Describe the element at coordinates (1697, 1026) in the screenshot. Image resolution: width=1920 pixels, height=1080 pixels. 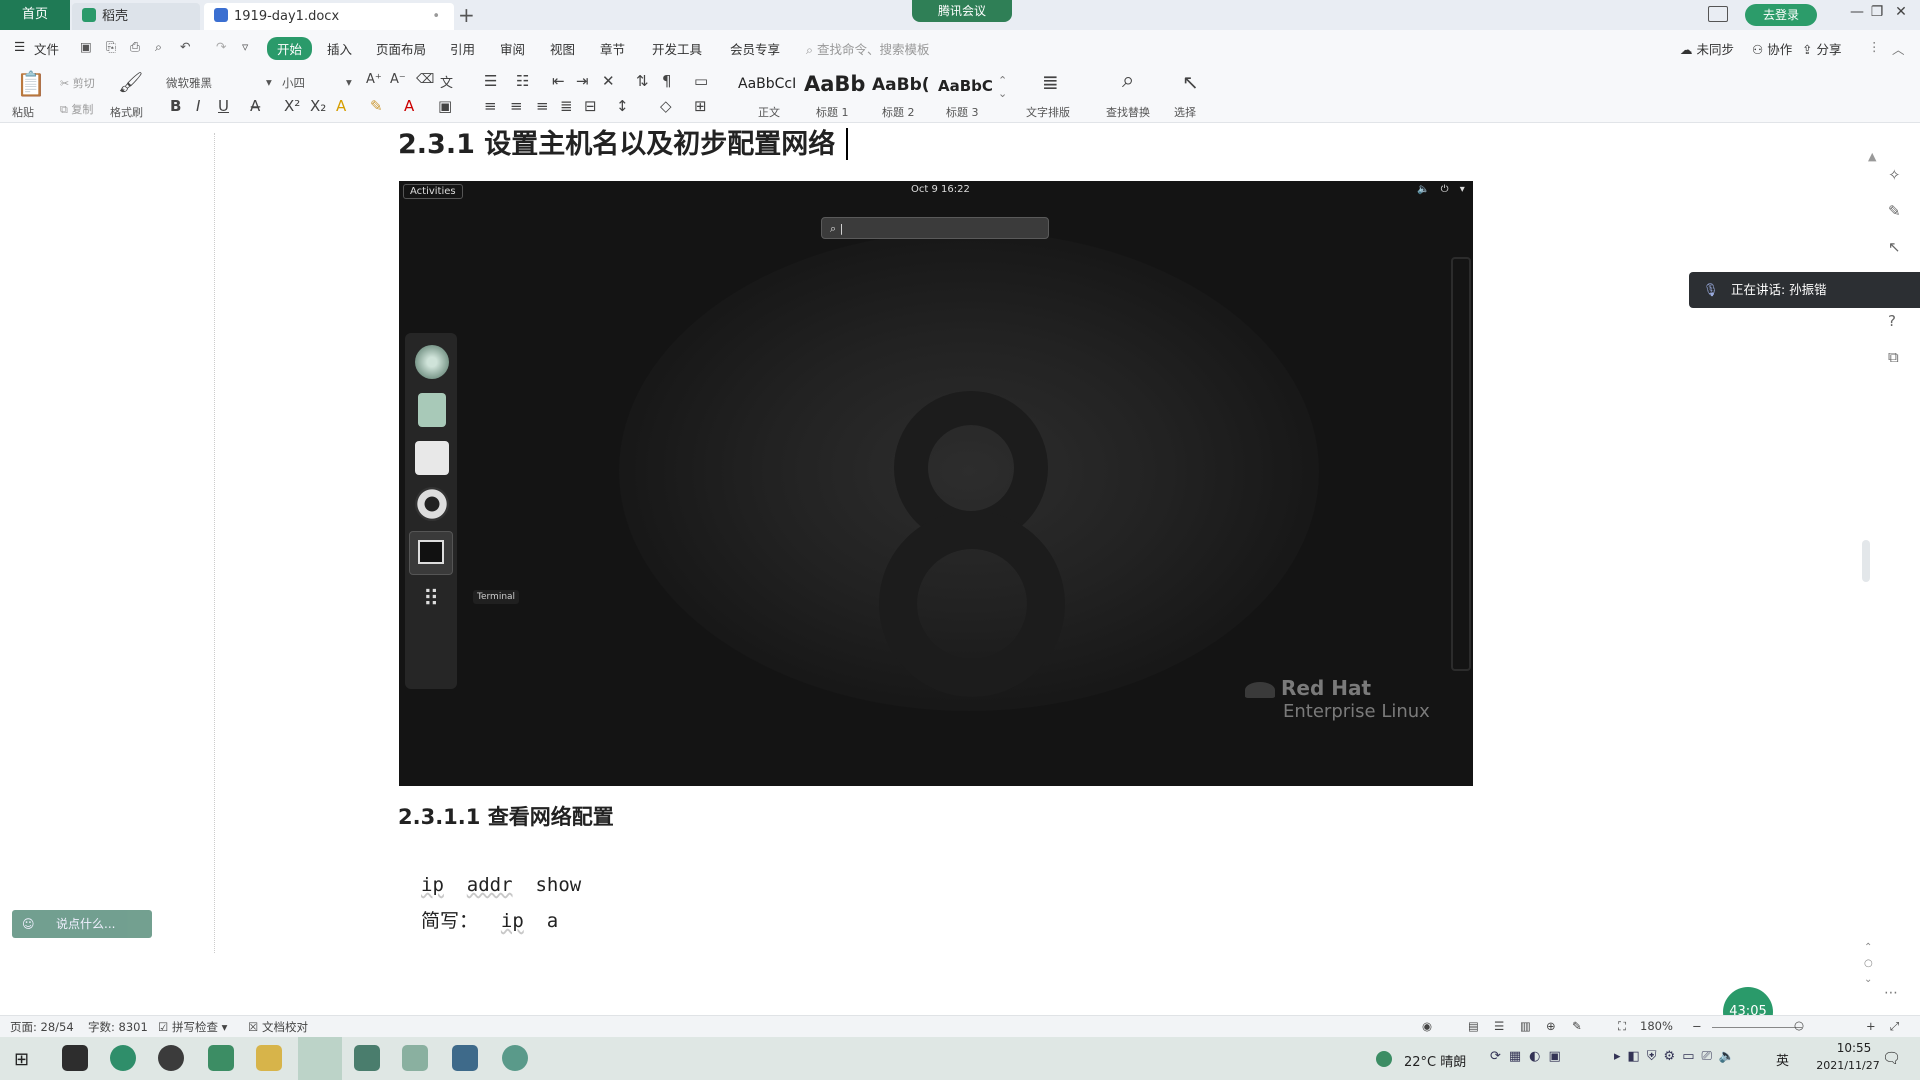
I see `zoom-out-icon: −` at that location.